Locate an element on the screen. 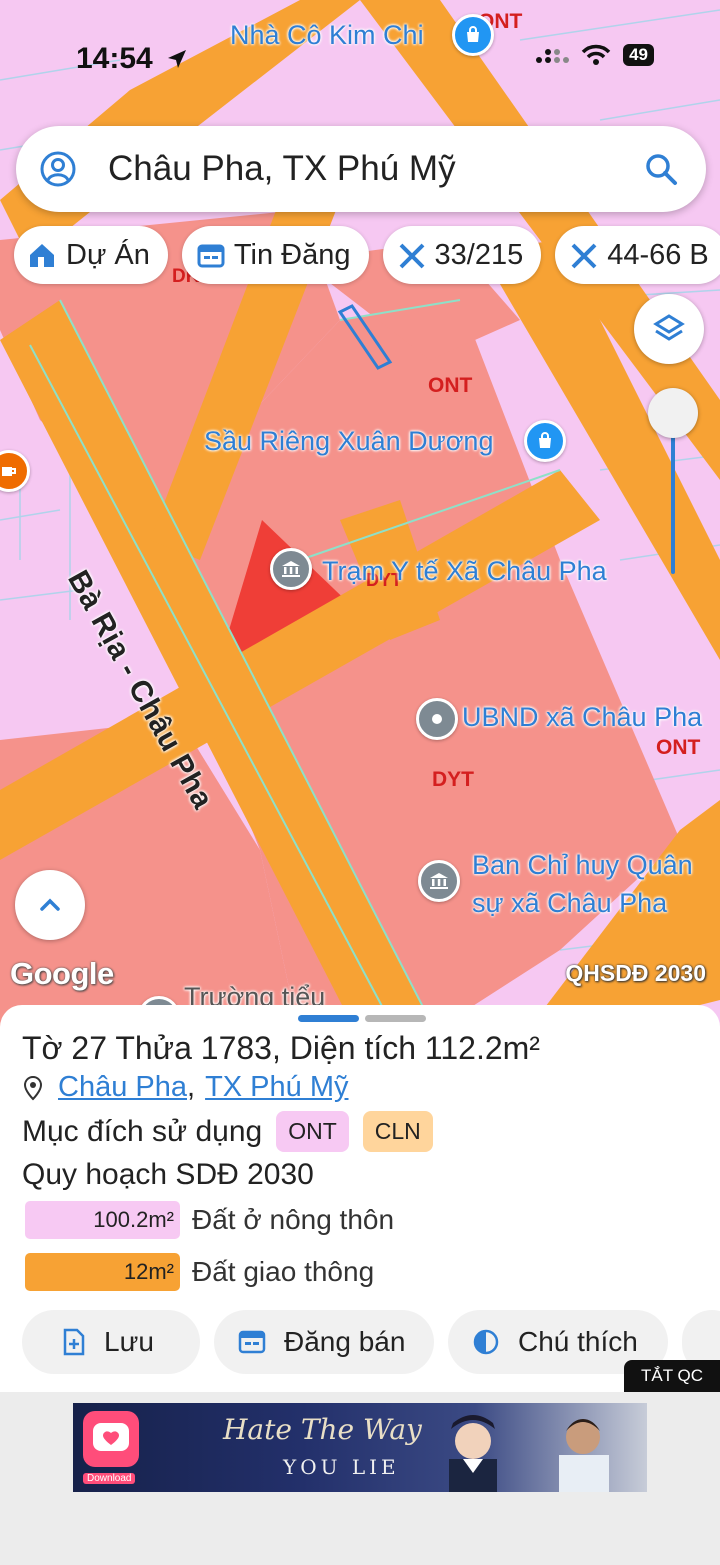  chip-label: 33/215 is located at coordinates (479, 254).